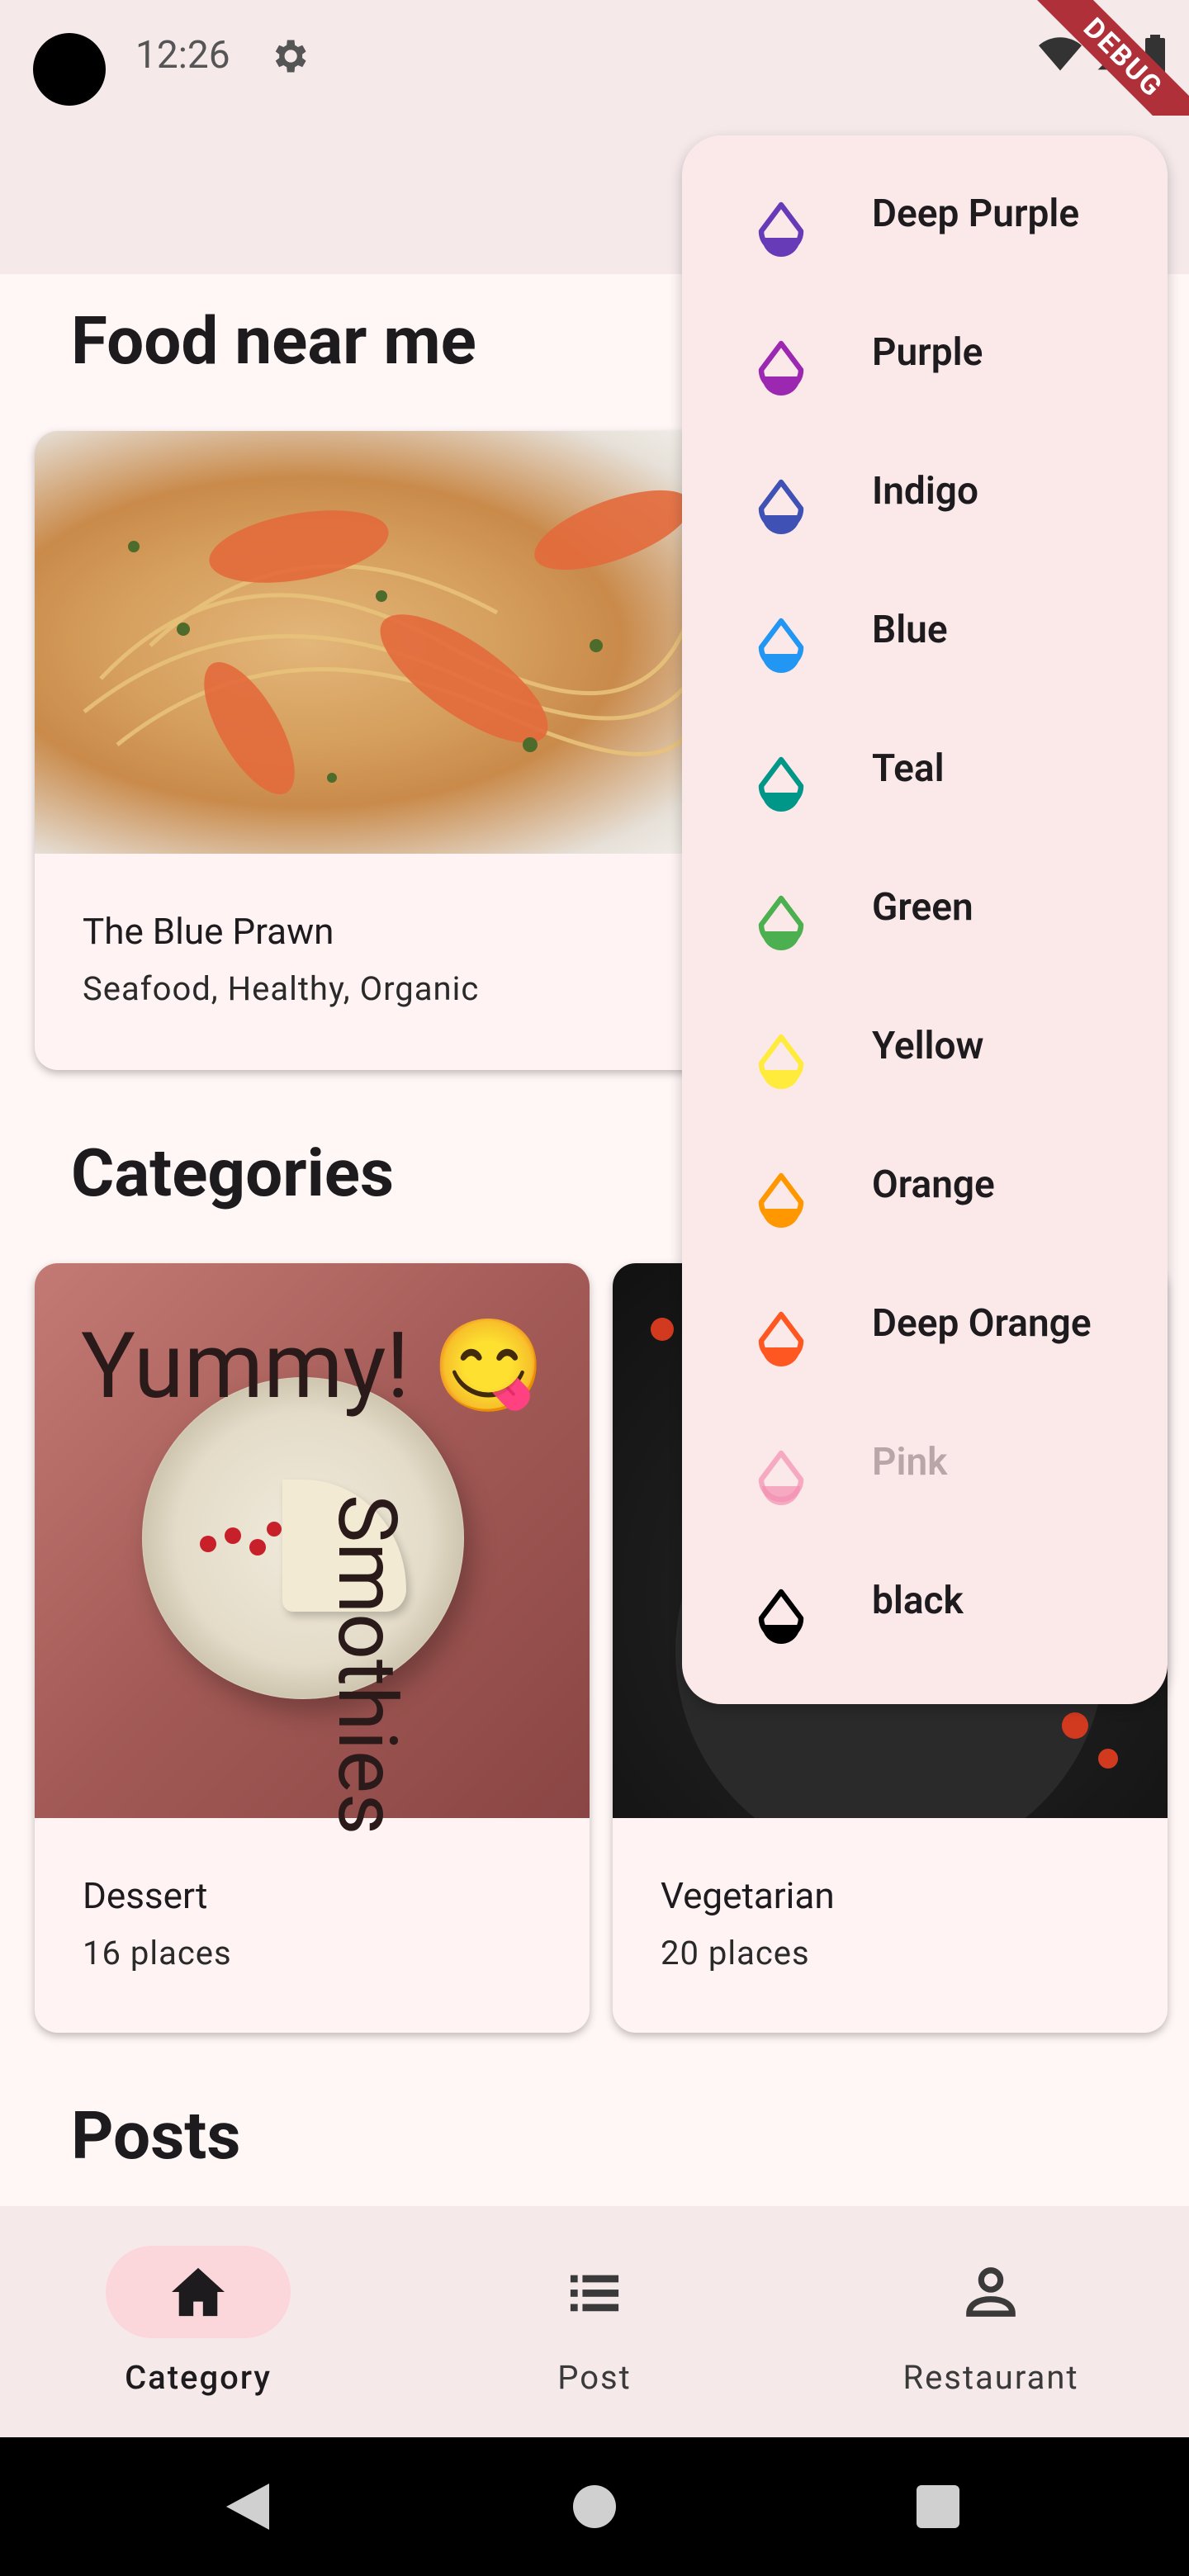  I want to click on nav-label-post: Post, so click(594, 2377).